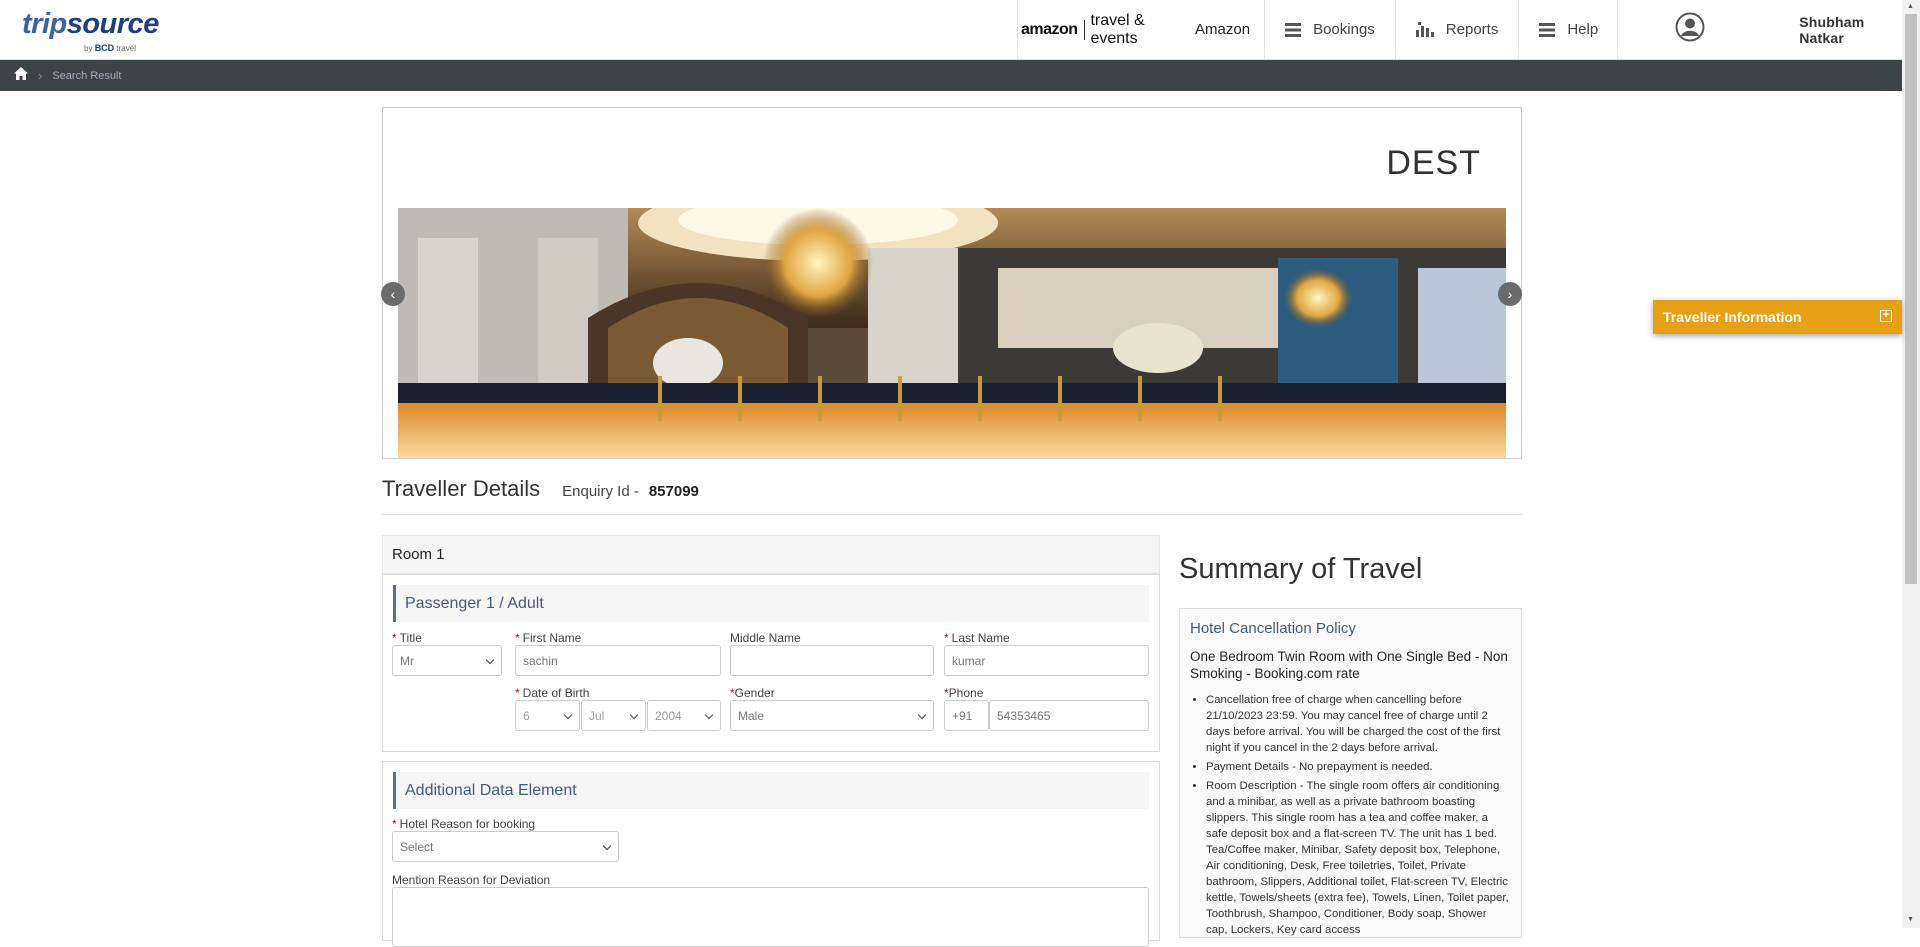 The height and width of the screenshot is (947, 1920). What do you see at coordinates (1732, 317) in the screenshot?
I see `traveller-information-label: Traveller Information` at bounding box center [1732, 317].